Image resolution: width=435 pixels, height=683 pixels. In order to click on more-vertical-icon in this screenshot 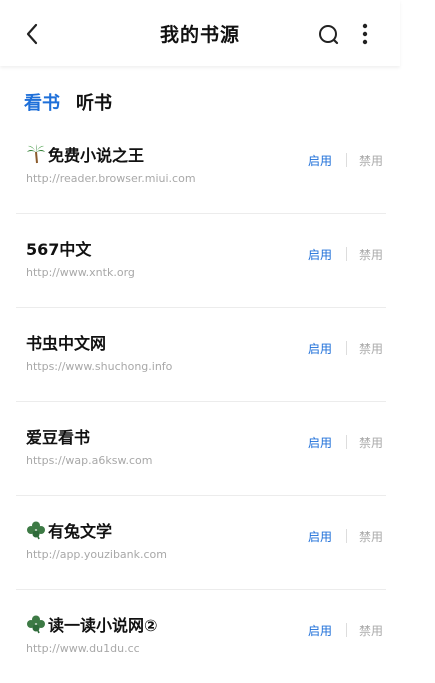, I will do `click(365, 34)`.